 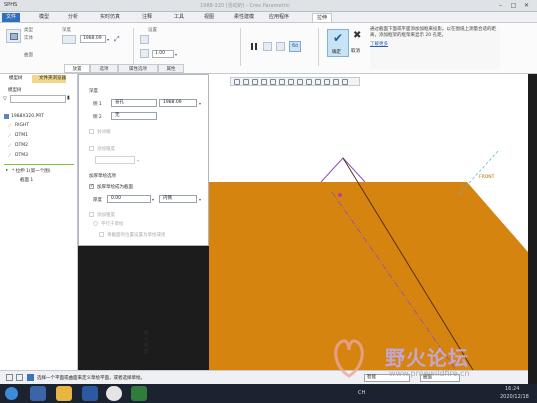 What do you see at coordinates (13, 36) in the screenshot?
I see `solid-button` at bounding box center [13, 36].